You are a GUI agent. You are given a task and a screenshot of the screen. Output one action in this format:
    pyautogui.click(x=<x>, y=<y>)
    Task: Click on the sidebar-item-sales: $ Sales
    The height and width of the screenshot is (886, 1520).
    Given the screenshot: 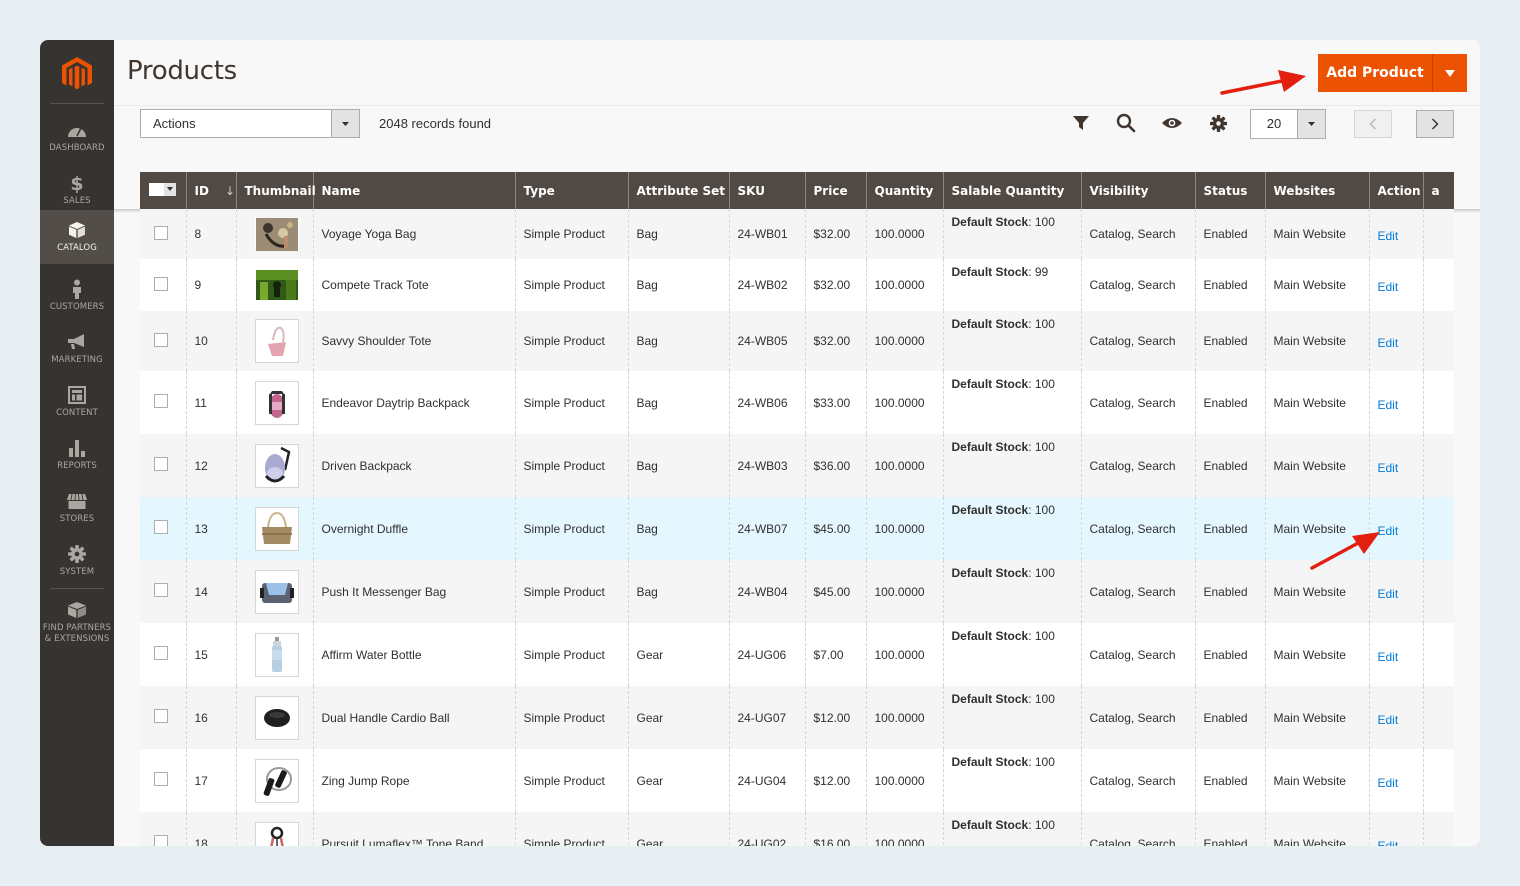 What is the action you would take?
    pyautogui.click(x=77, y=189)
    